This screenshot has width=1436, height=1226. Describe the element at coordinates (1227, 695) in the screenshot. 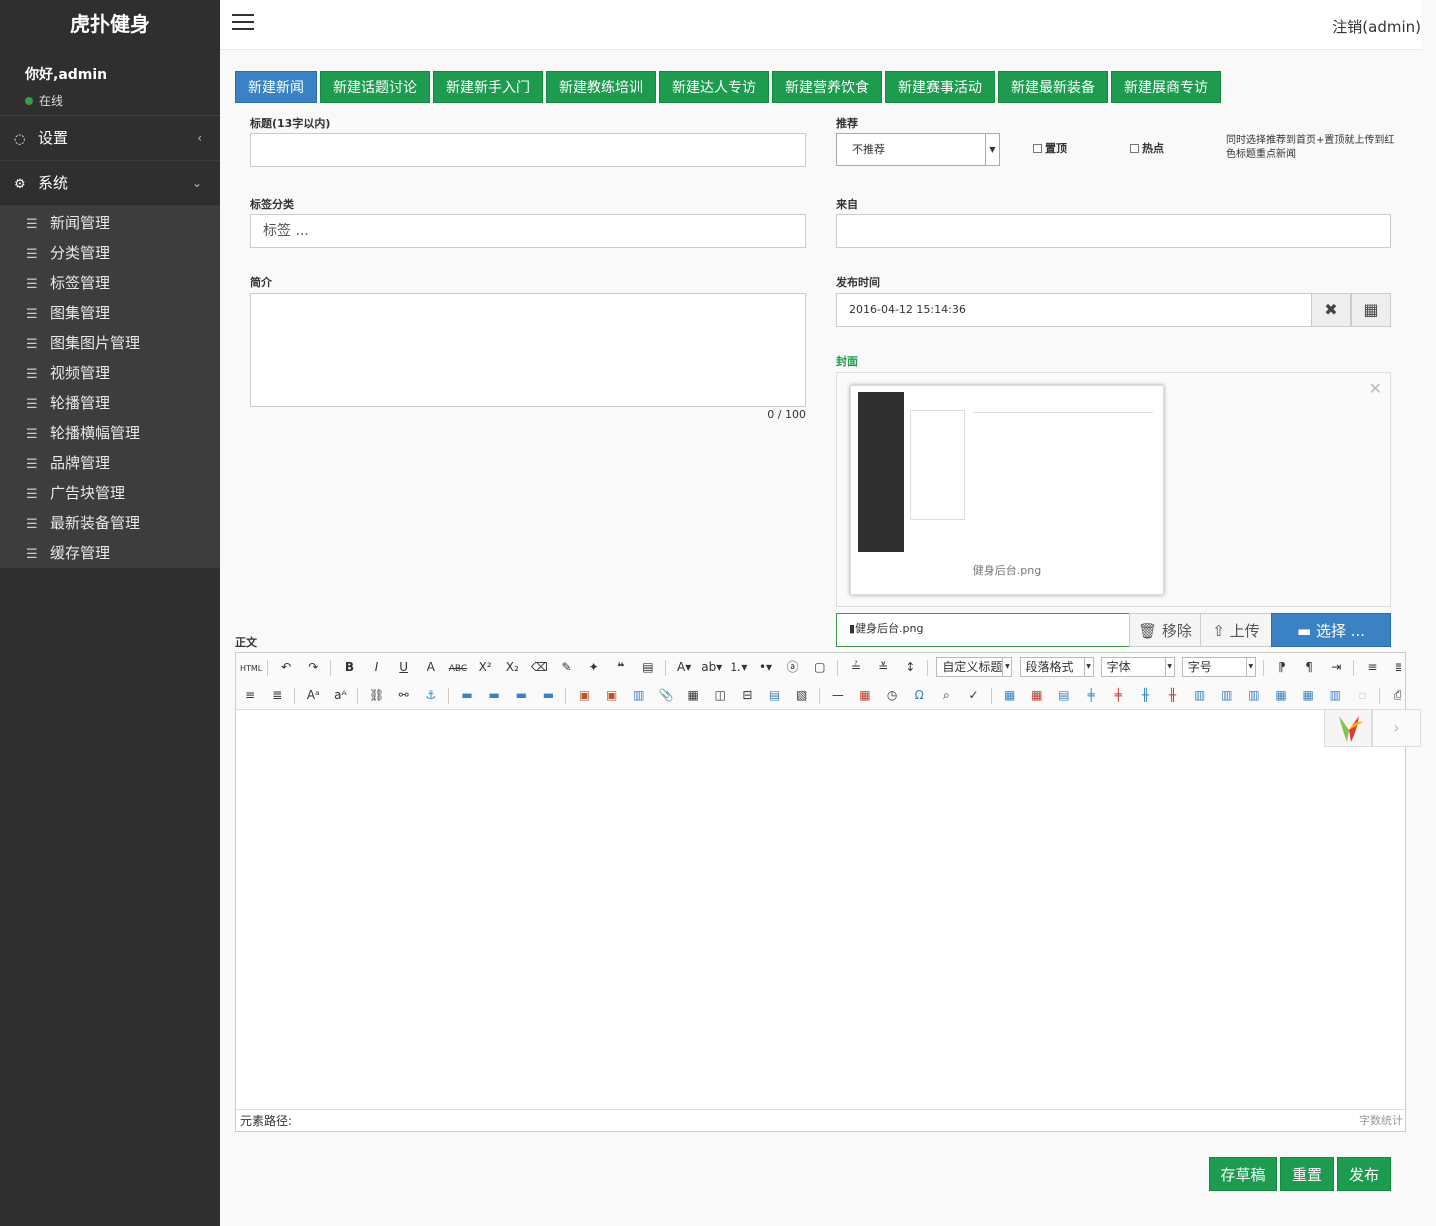

I see `merge-right-icon: ▥` at that location.